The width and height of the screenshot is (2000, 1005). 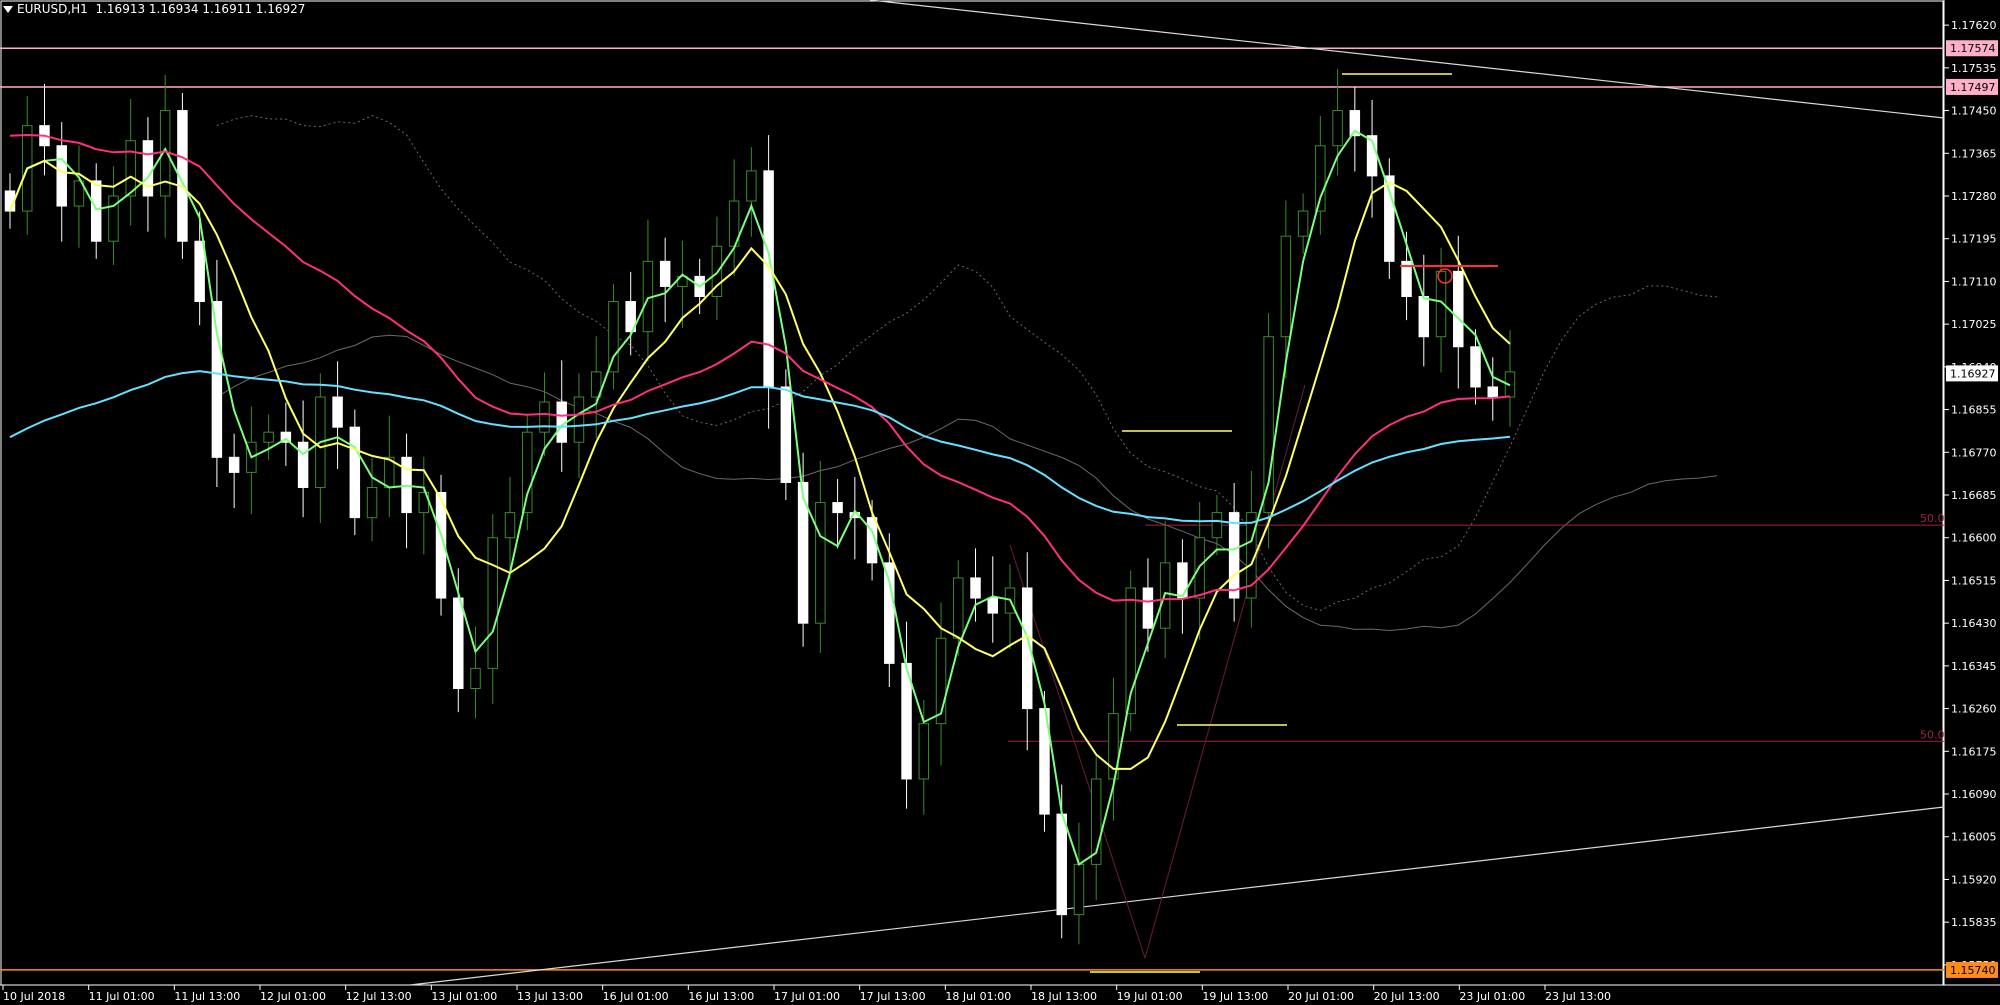 I want to click on price-tick-label: 1.17195, so click(x=1974, y=239).